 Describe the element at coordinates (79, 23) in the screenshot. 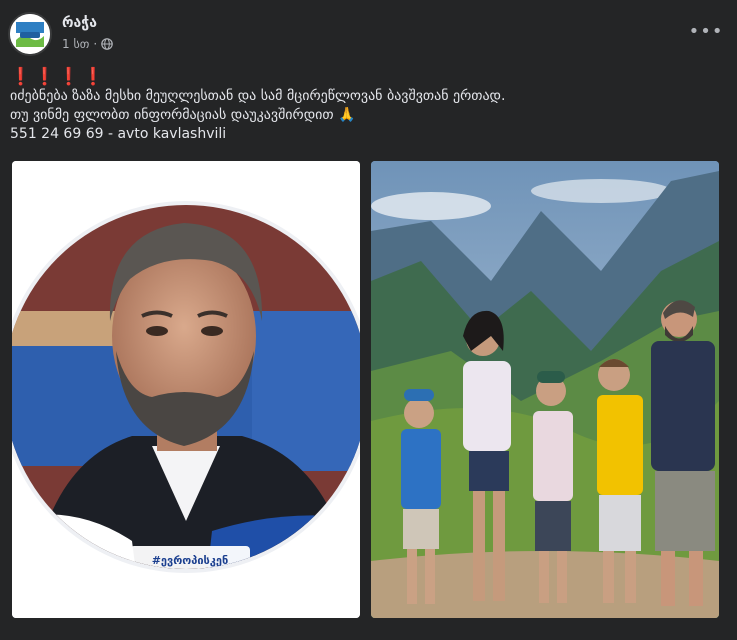

I see `page-name: რაჭა` at that location.